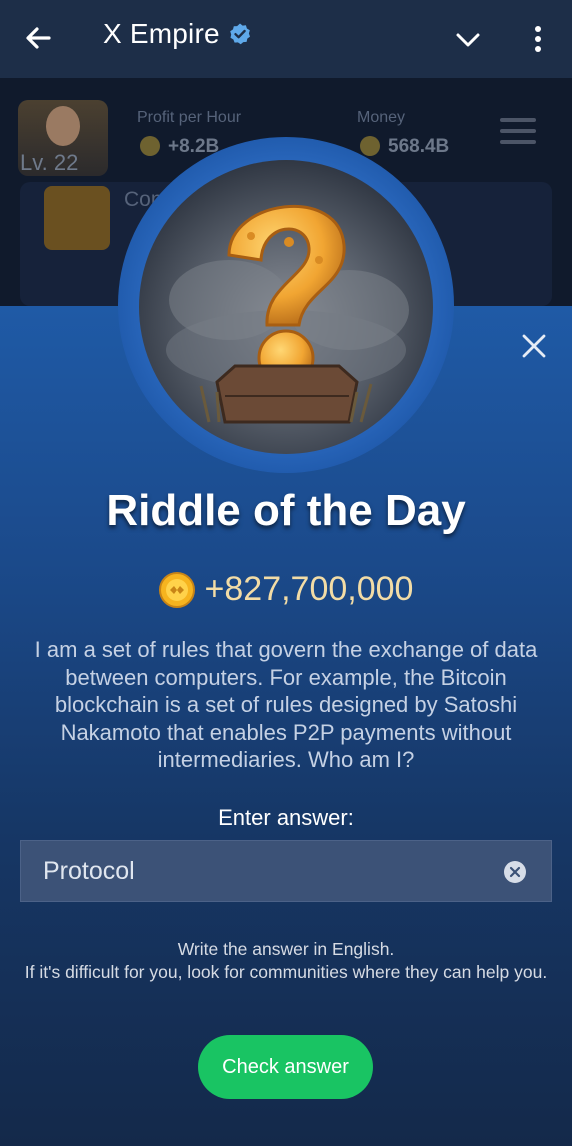 The height and width of the screenshot is (1146, 572). Describe the element at coordinates (515, 872) in the screenshot. I see `clear-input-icon` at that location.